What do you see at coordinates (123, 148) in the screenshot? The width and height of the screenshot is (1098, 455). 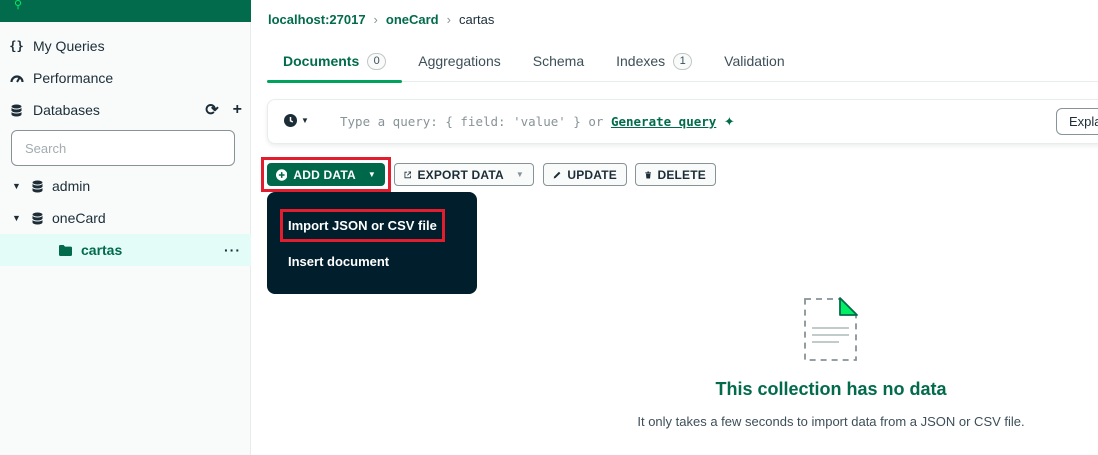 I see `sidebar-search-input` at bounding box center [123, 148].